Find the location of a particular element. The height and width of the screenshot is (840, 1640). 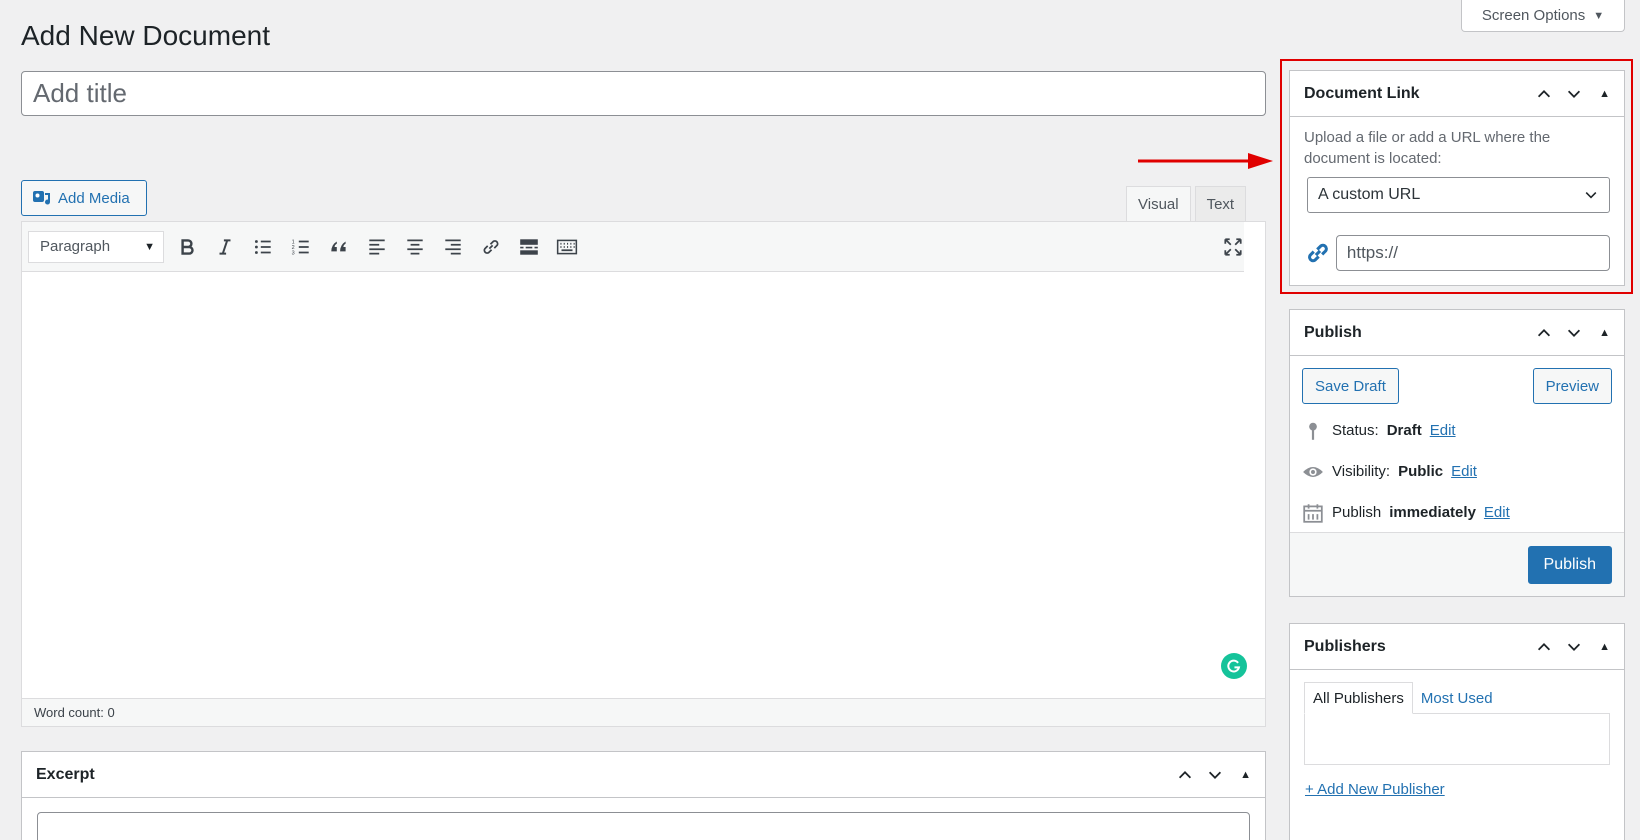

fullscreen-button is located at coordinates (1233, 247).